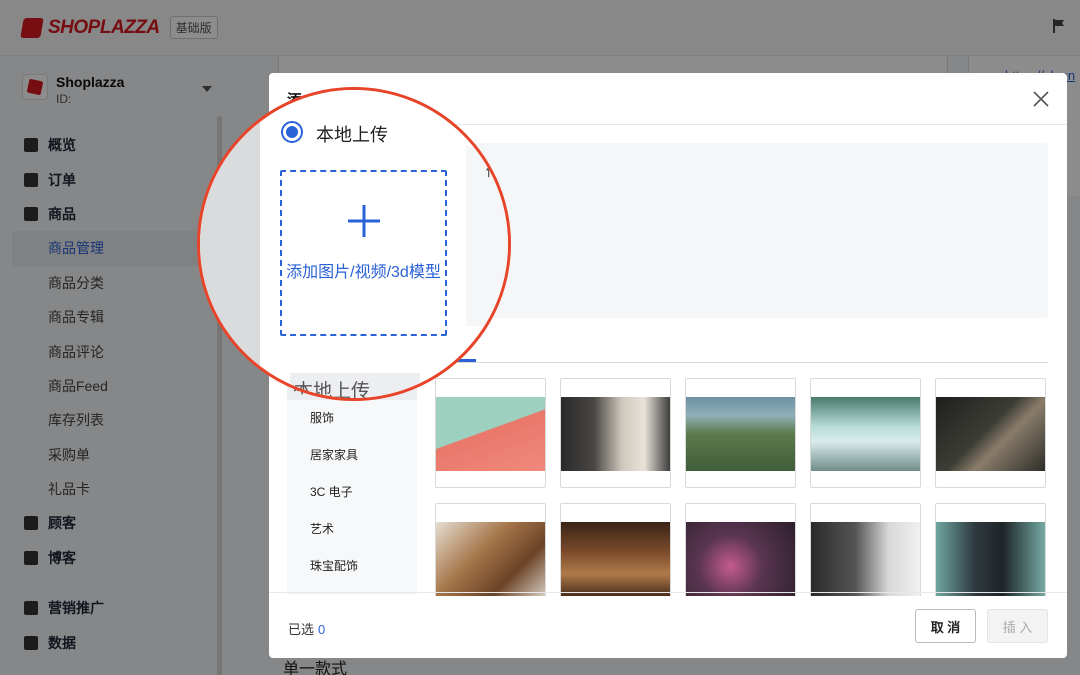  I want to click on category-item: 居家家具, so click(352, 455).